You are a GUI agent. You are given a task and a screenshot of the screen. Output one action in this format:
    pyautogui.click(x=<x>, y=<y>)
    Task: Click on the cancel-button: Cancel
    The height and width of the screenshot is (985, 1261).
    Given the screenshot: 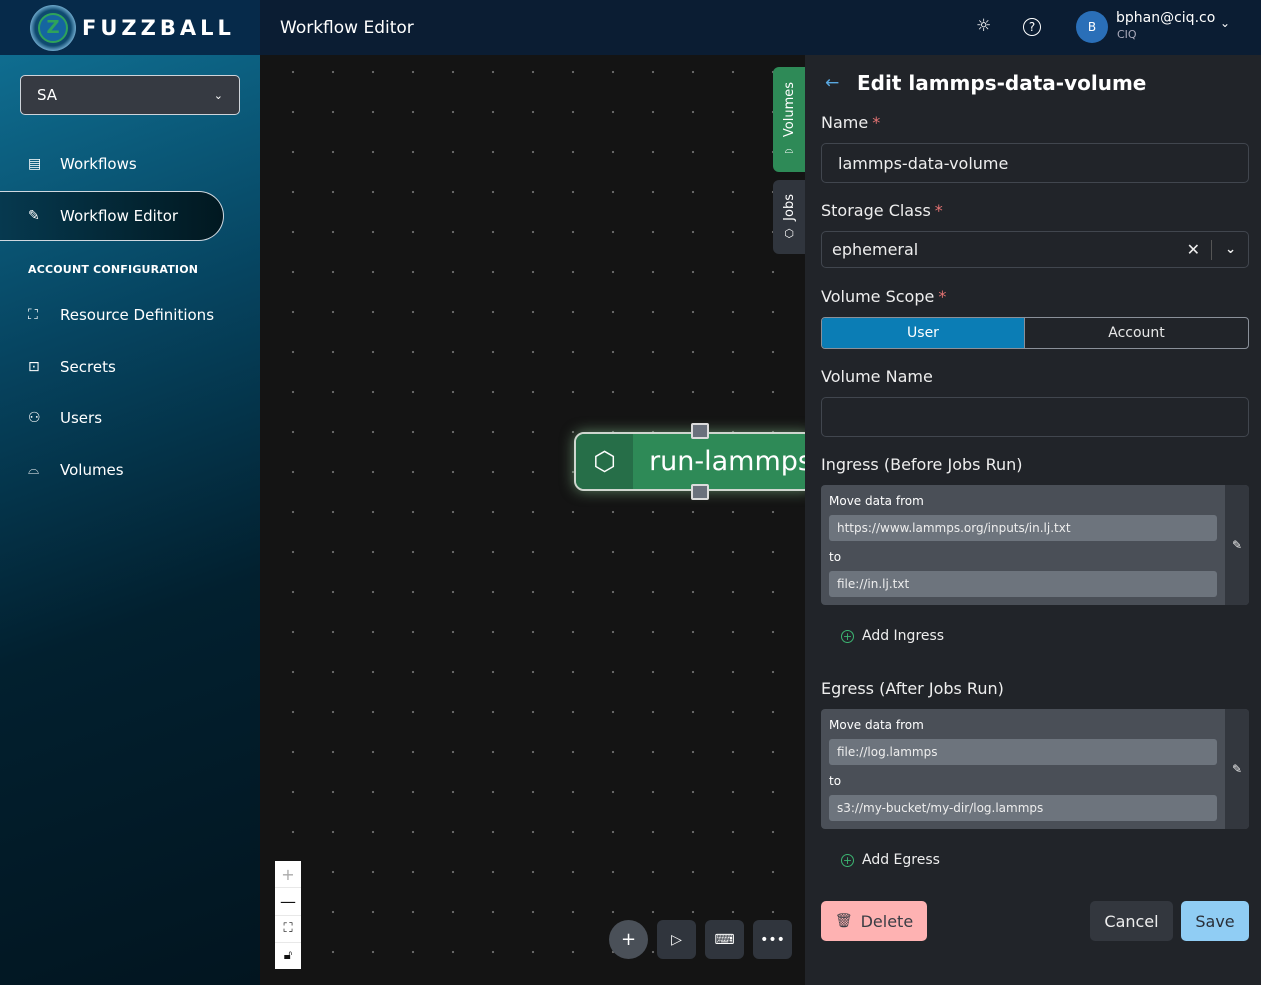 What is the action you would take?
    pyautogui.click(x=1131, y=921)
    